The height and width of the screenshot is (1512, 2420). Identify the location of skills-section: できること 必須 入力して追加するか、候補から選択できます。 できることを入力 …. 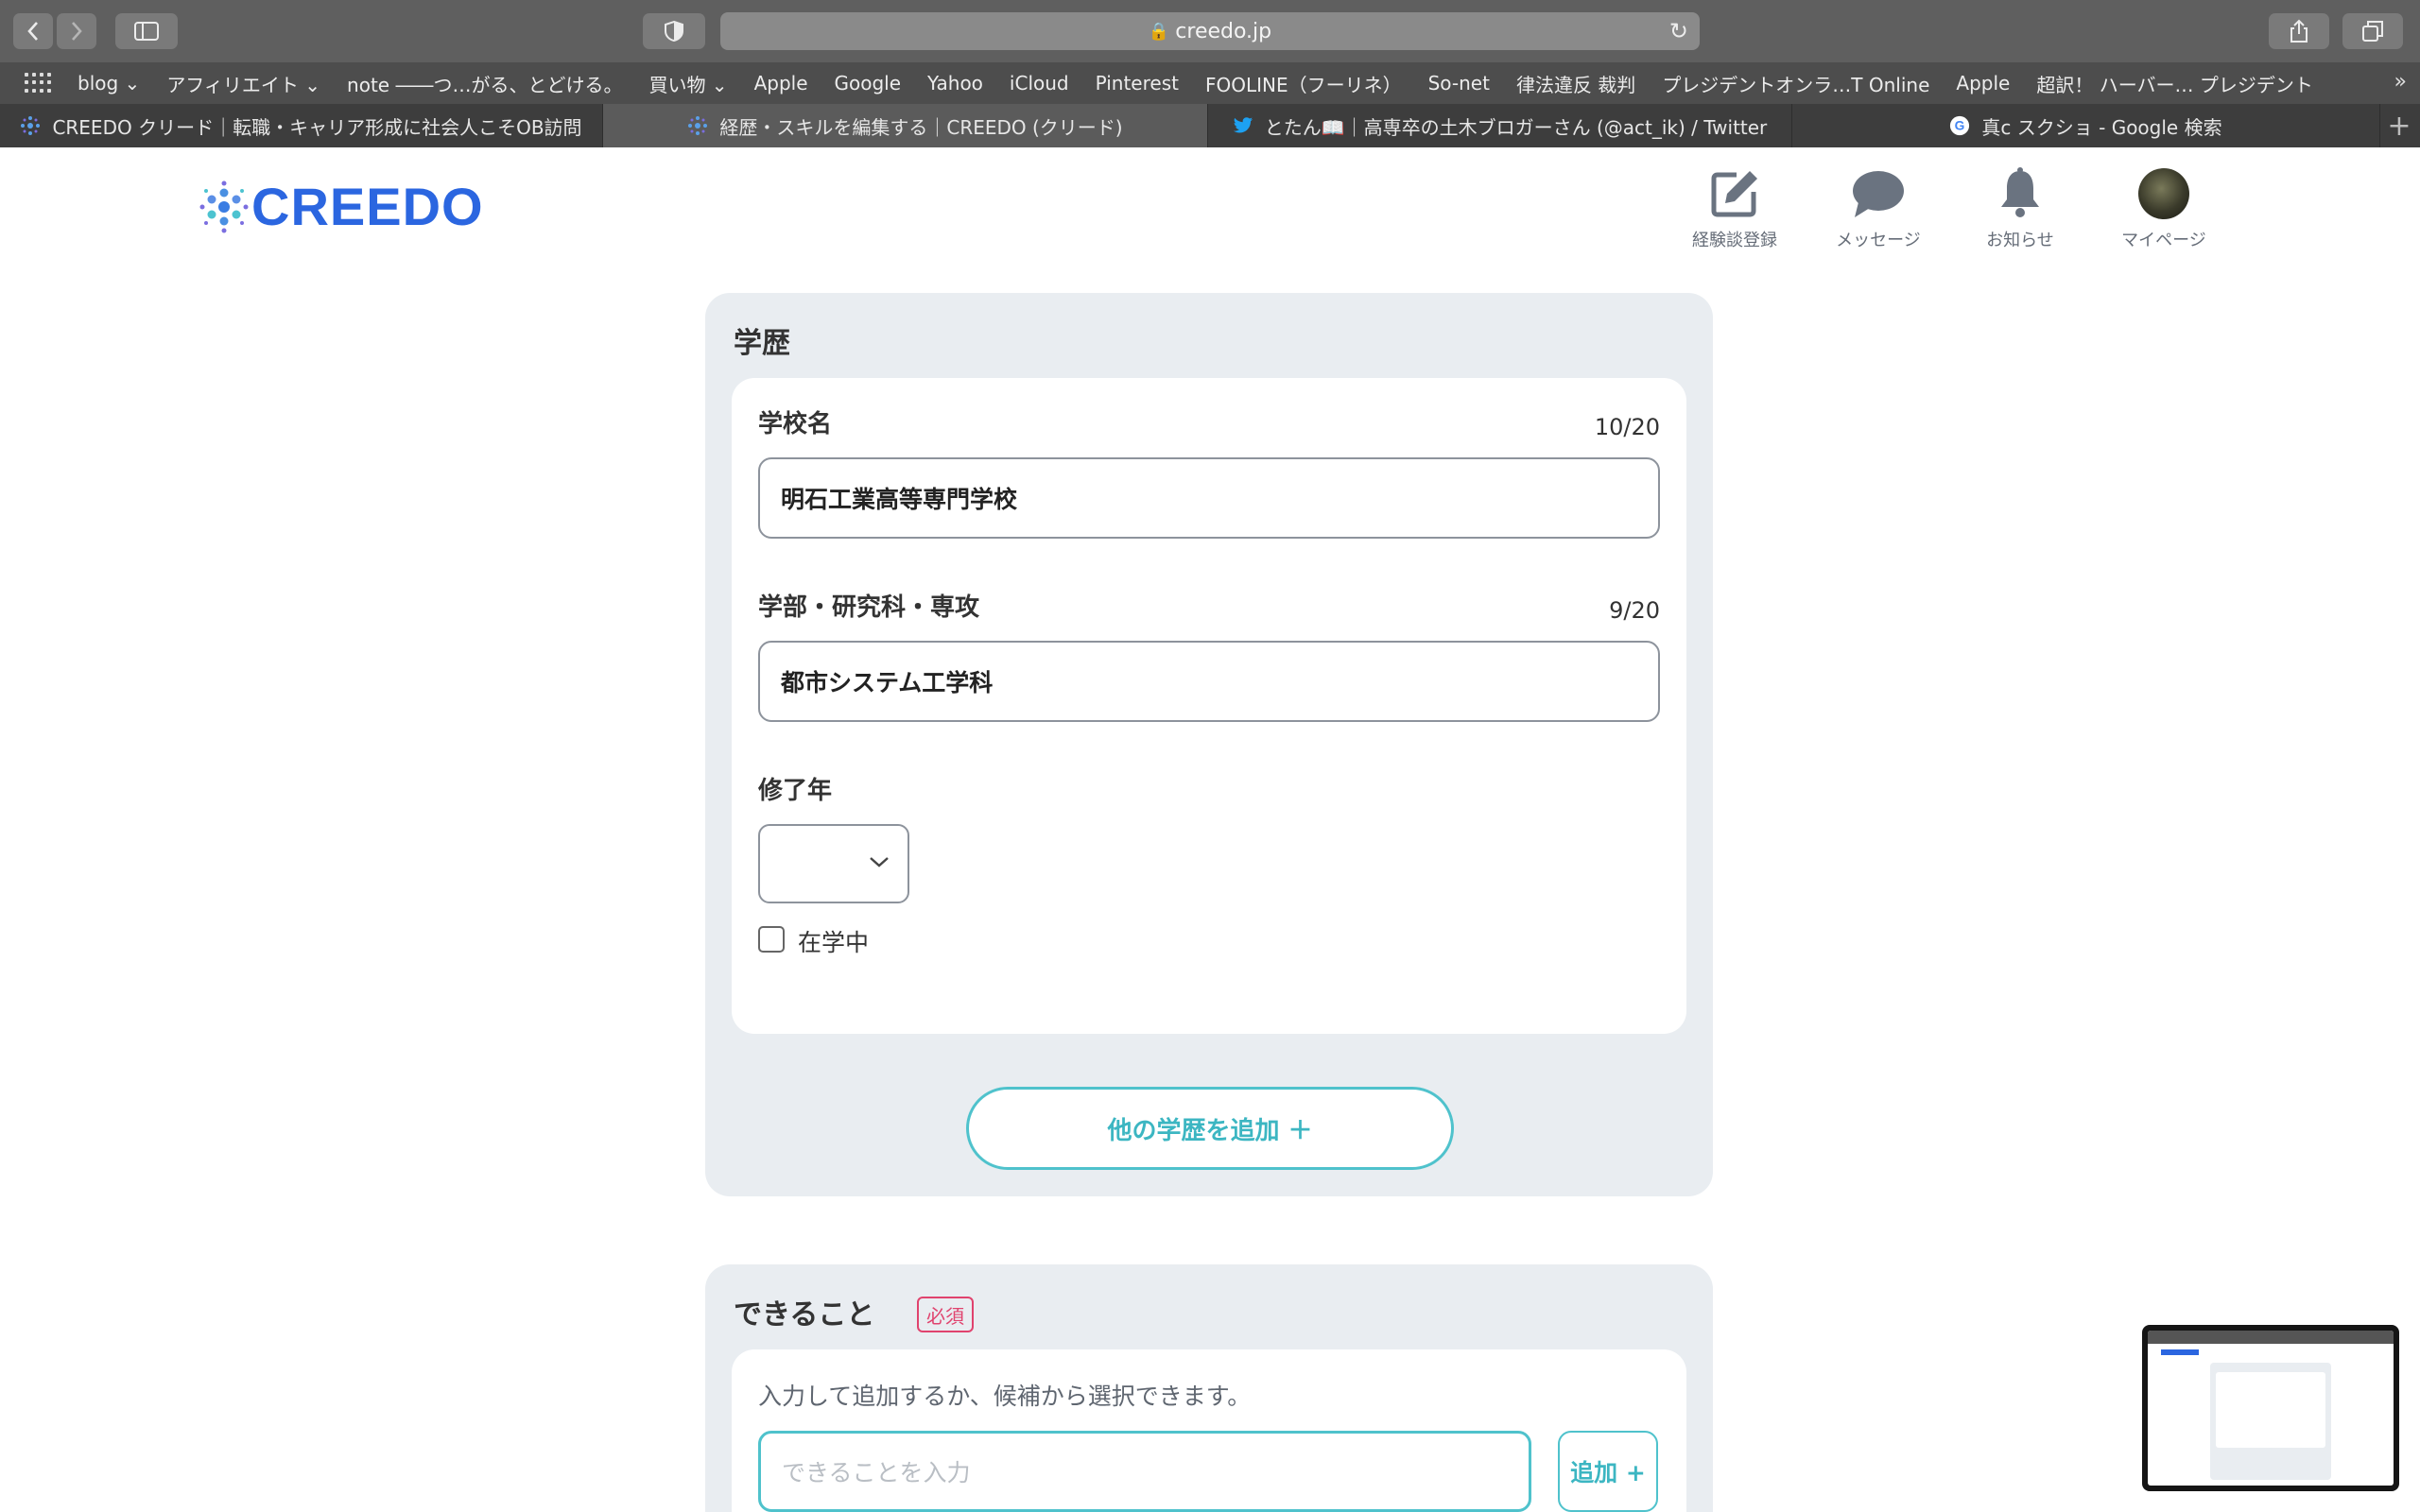
(1209, 1388).